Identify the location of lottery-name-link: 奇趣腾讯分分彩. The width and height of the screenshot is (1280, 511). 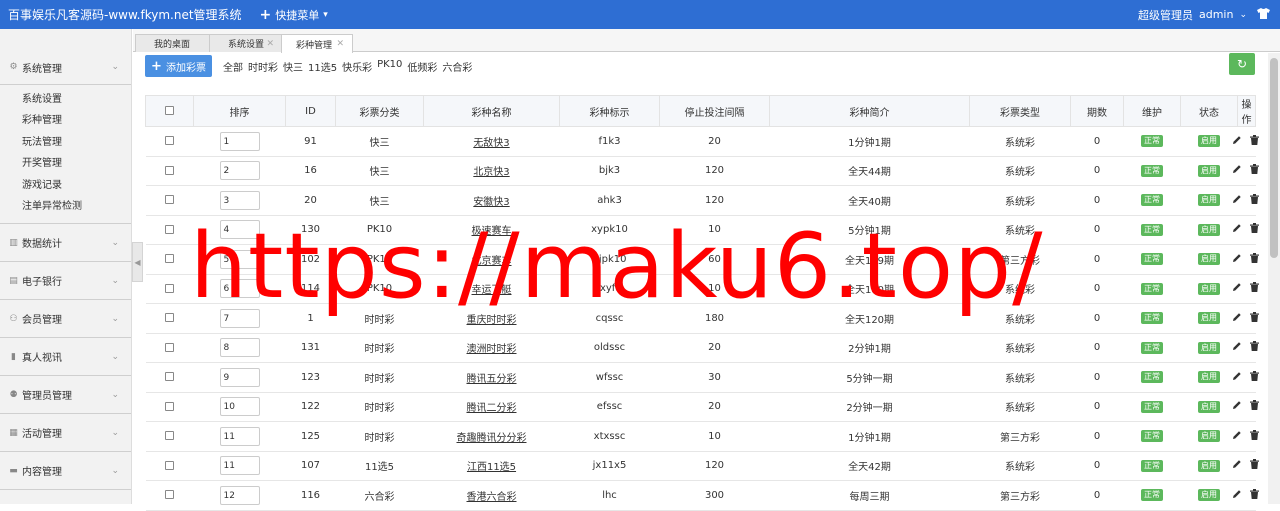
(492, 438).